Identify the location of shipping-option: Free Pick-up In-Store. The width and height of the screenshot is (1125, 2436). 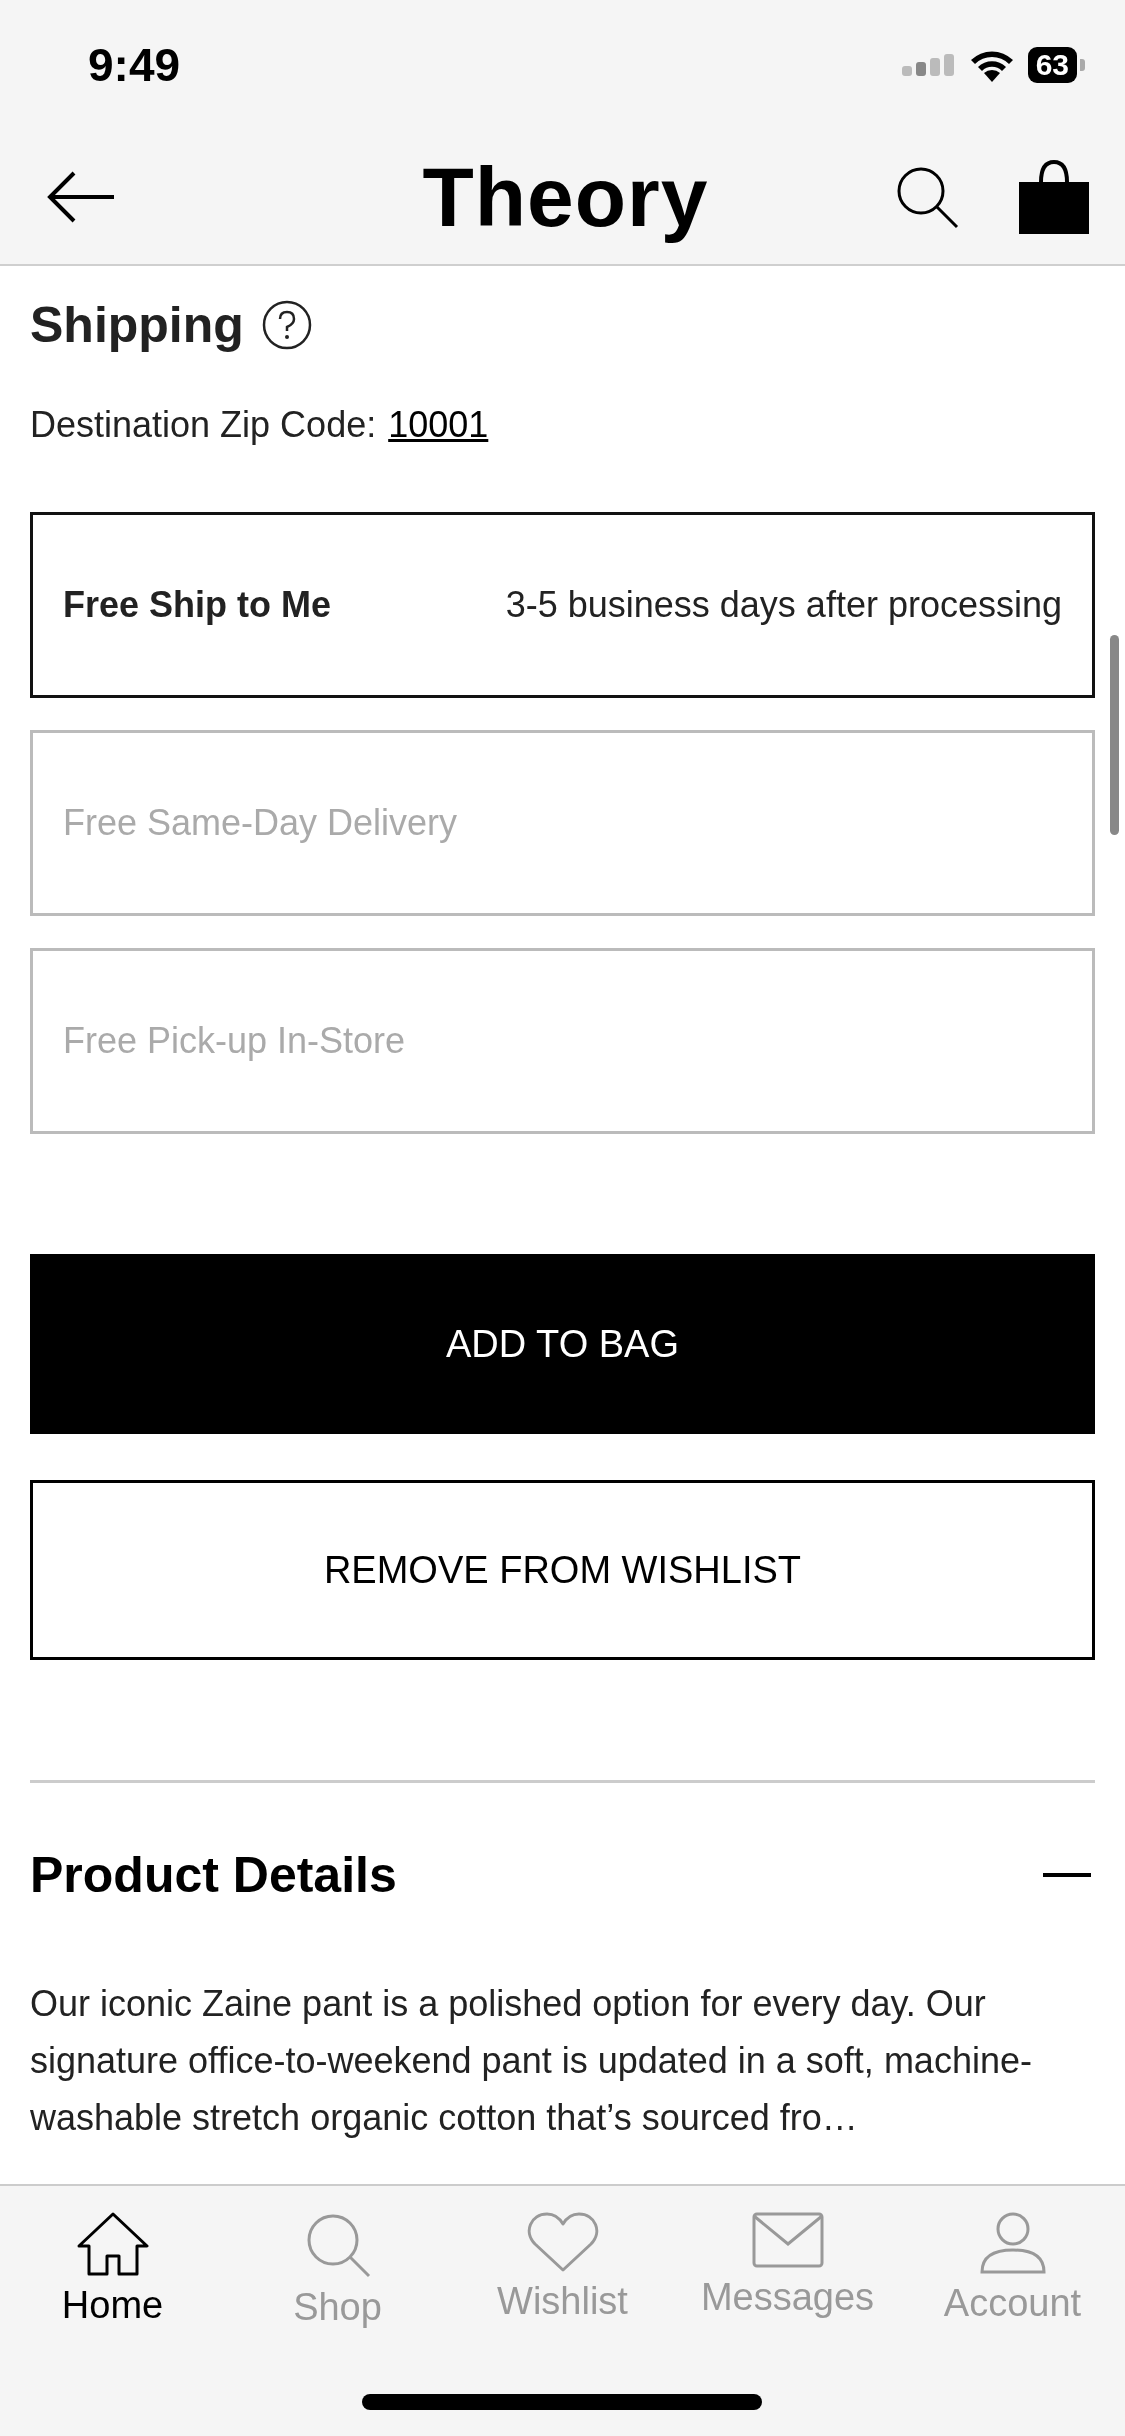
(562, 1041).